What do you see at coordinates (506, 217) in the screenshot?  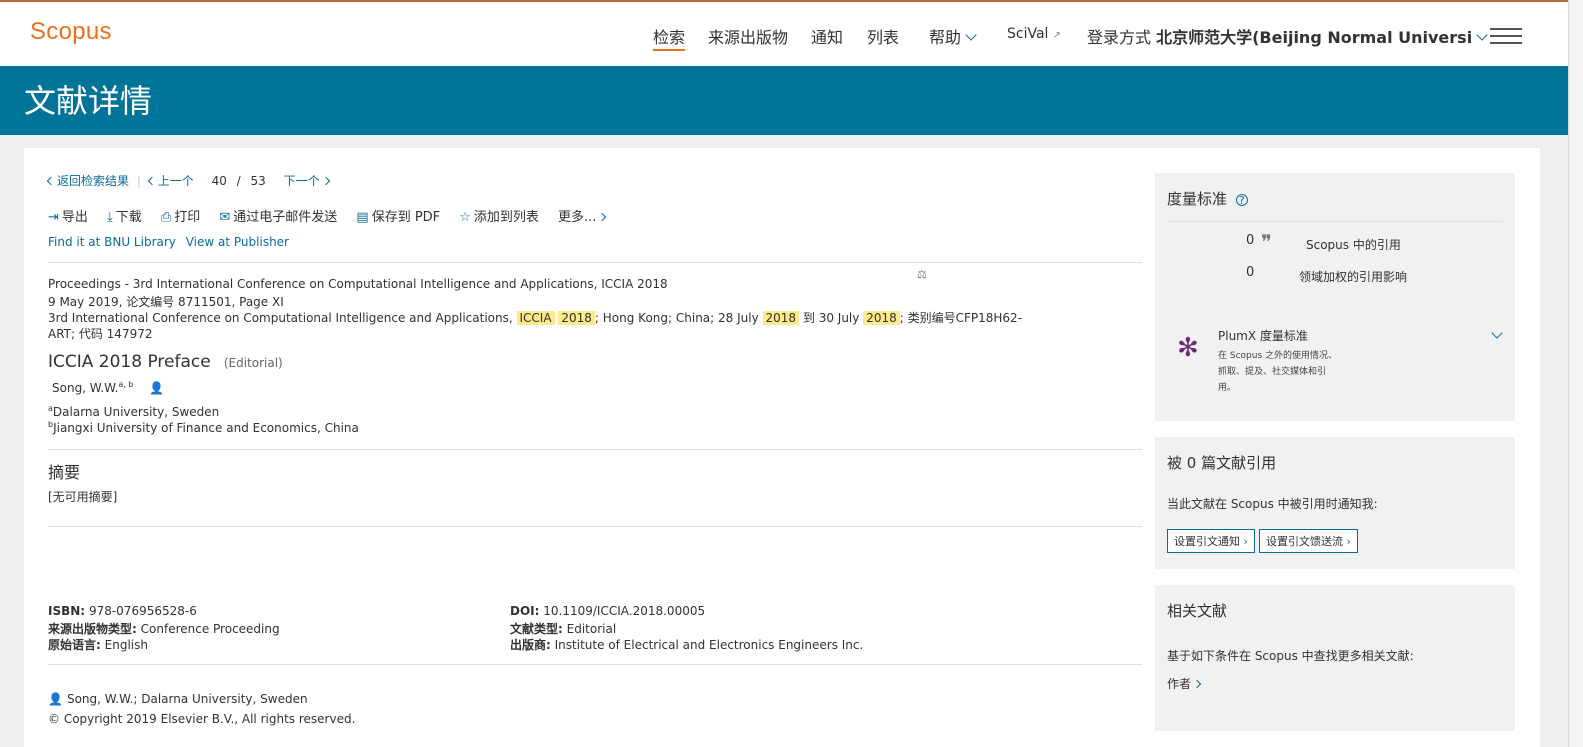 I see `add-to-list-label: 添加到列表` at bounding box center [506, 217].